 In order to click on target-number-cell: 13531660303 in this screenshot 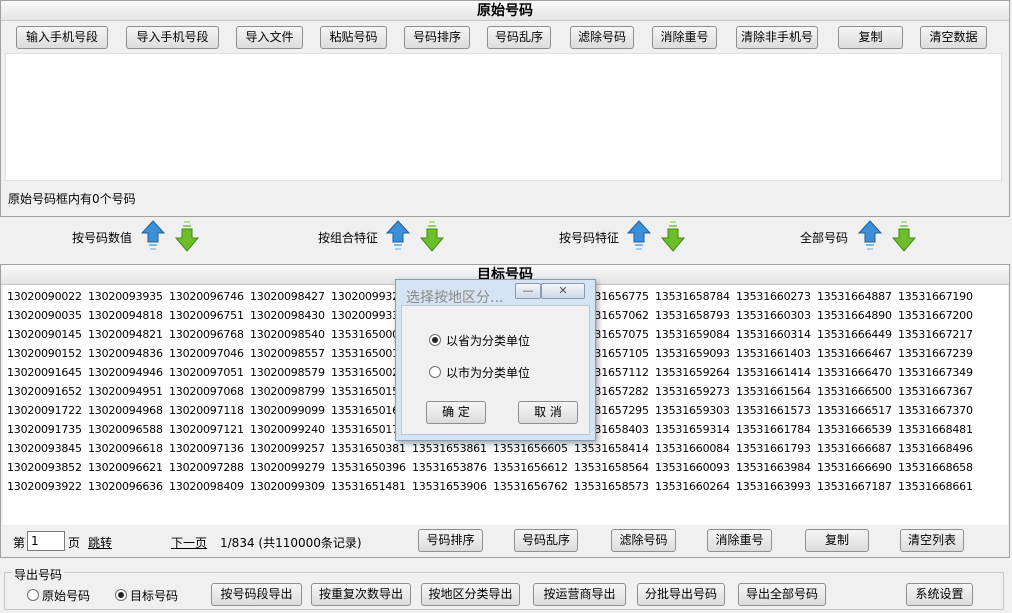, I will do `click(773, 315)`.